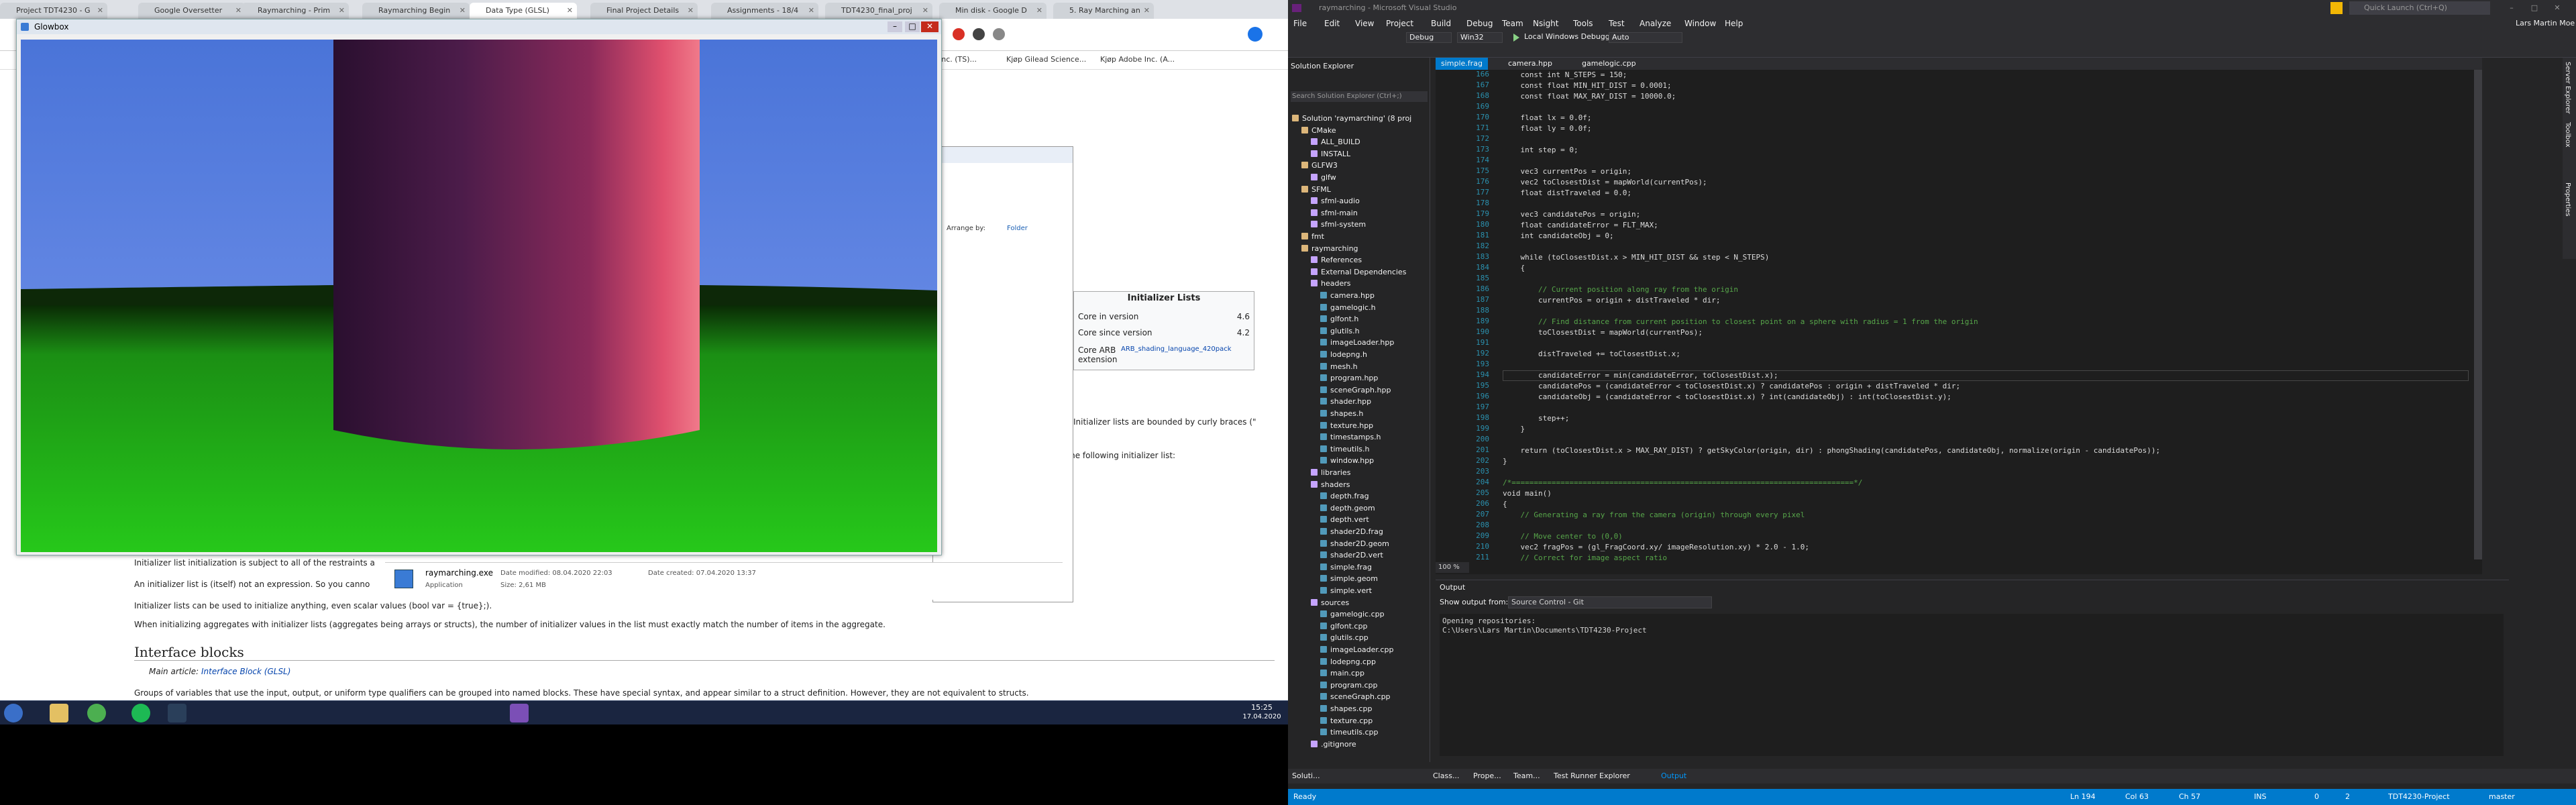  What do you see at coordinates (2419, 8) in the screenshot?
I see `quick-launch-input: Quick Launch (Ctrl+Q)` at bounding box center [2419, 8].